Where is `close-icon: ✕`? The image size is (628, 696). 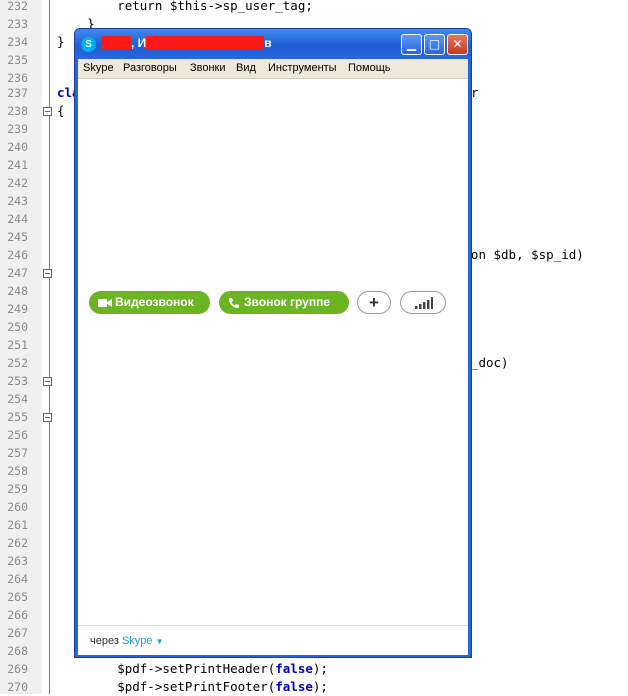 close-icon: ✕ is located at coordinates (457, 44).